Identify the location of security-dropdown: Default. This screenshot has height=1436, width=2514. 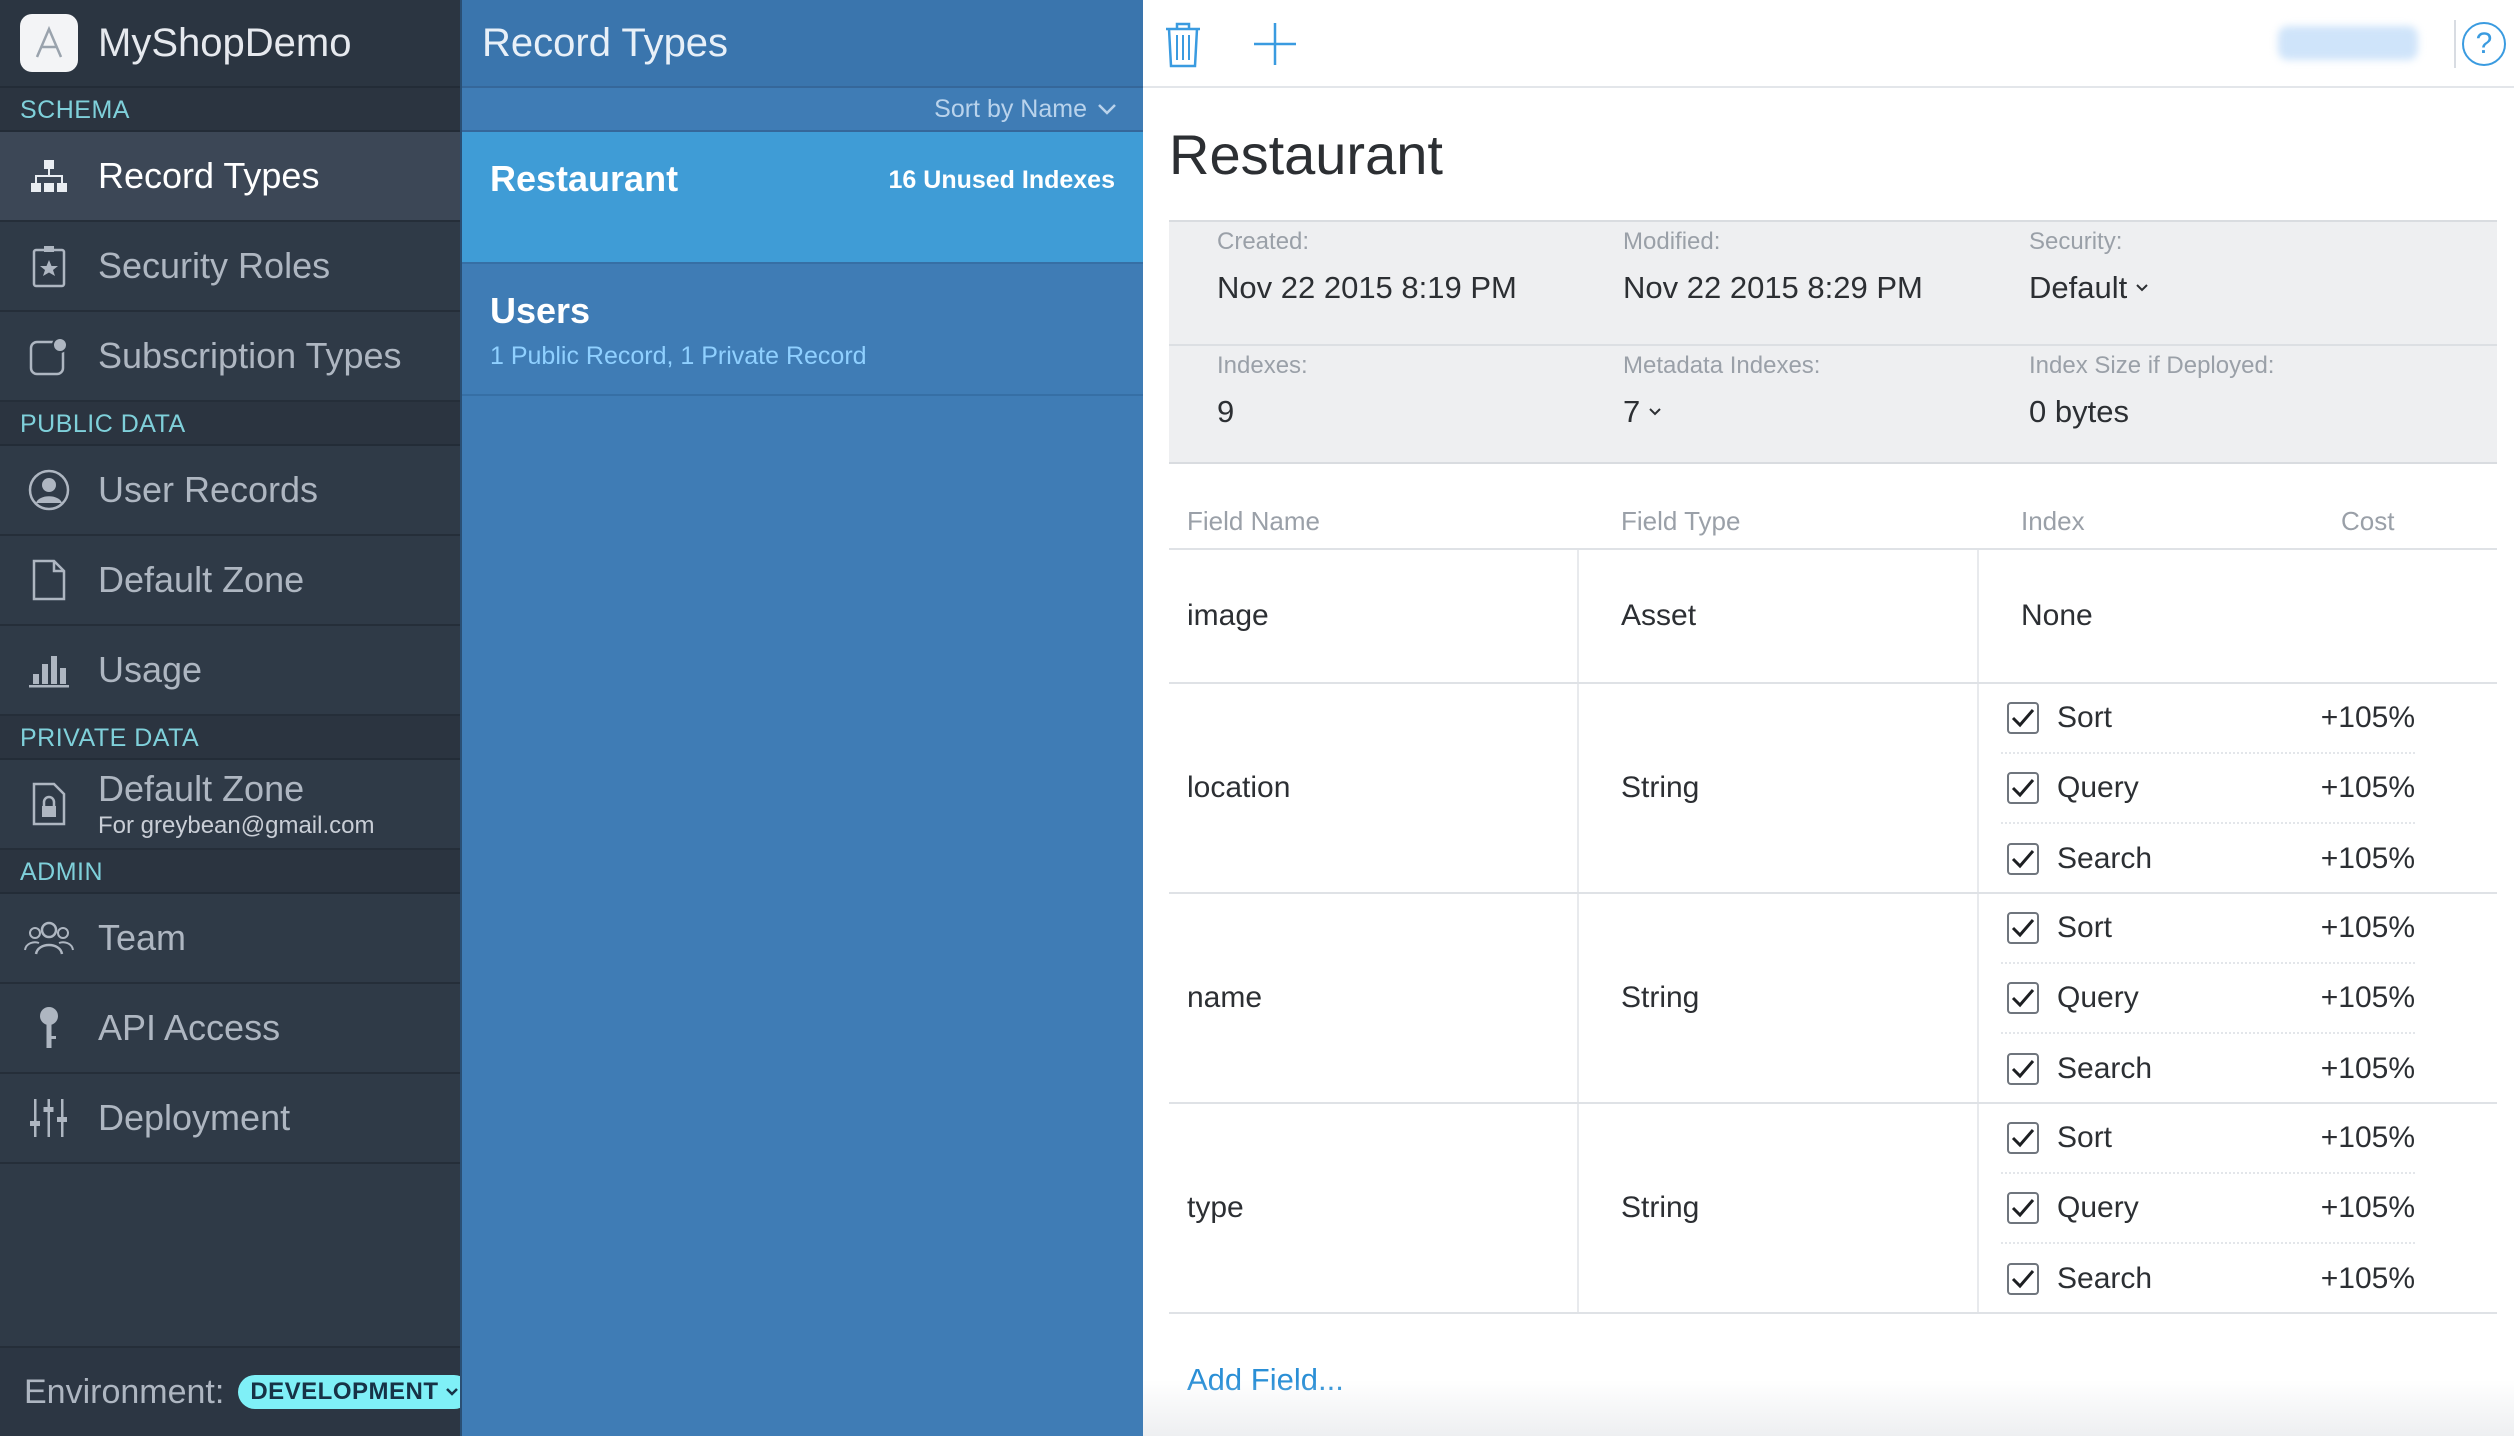
(2089, 288).